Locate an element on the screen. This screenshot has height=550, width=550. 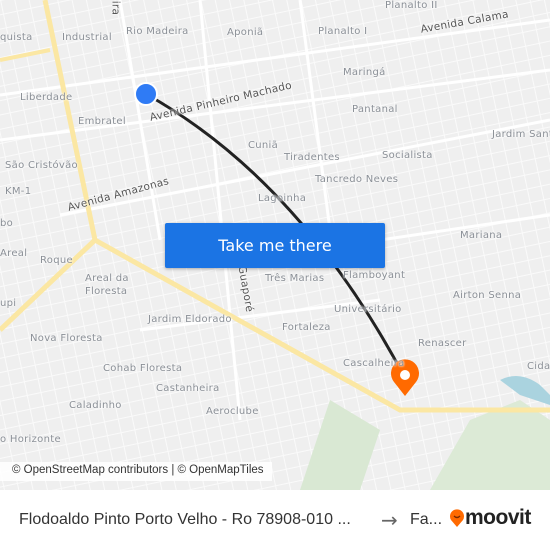
map-label: Renascer is located at coordinates (442, 343).